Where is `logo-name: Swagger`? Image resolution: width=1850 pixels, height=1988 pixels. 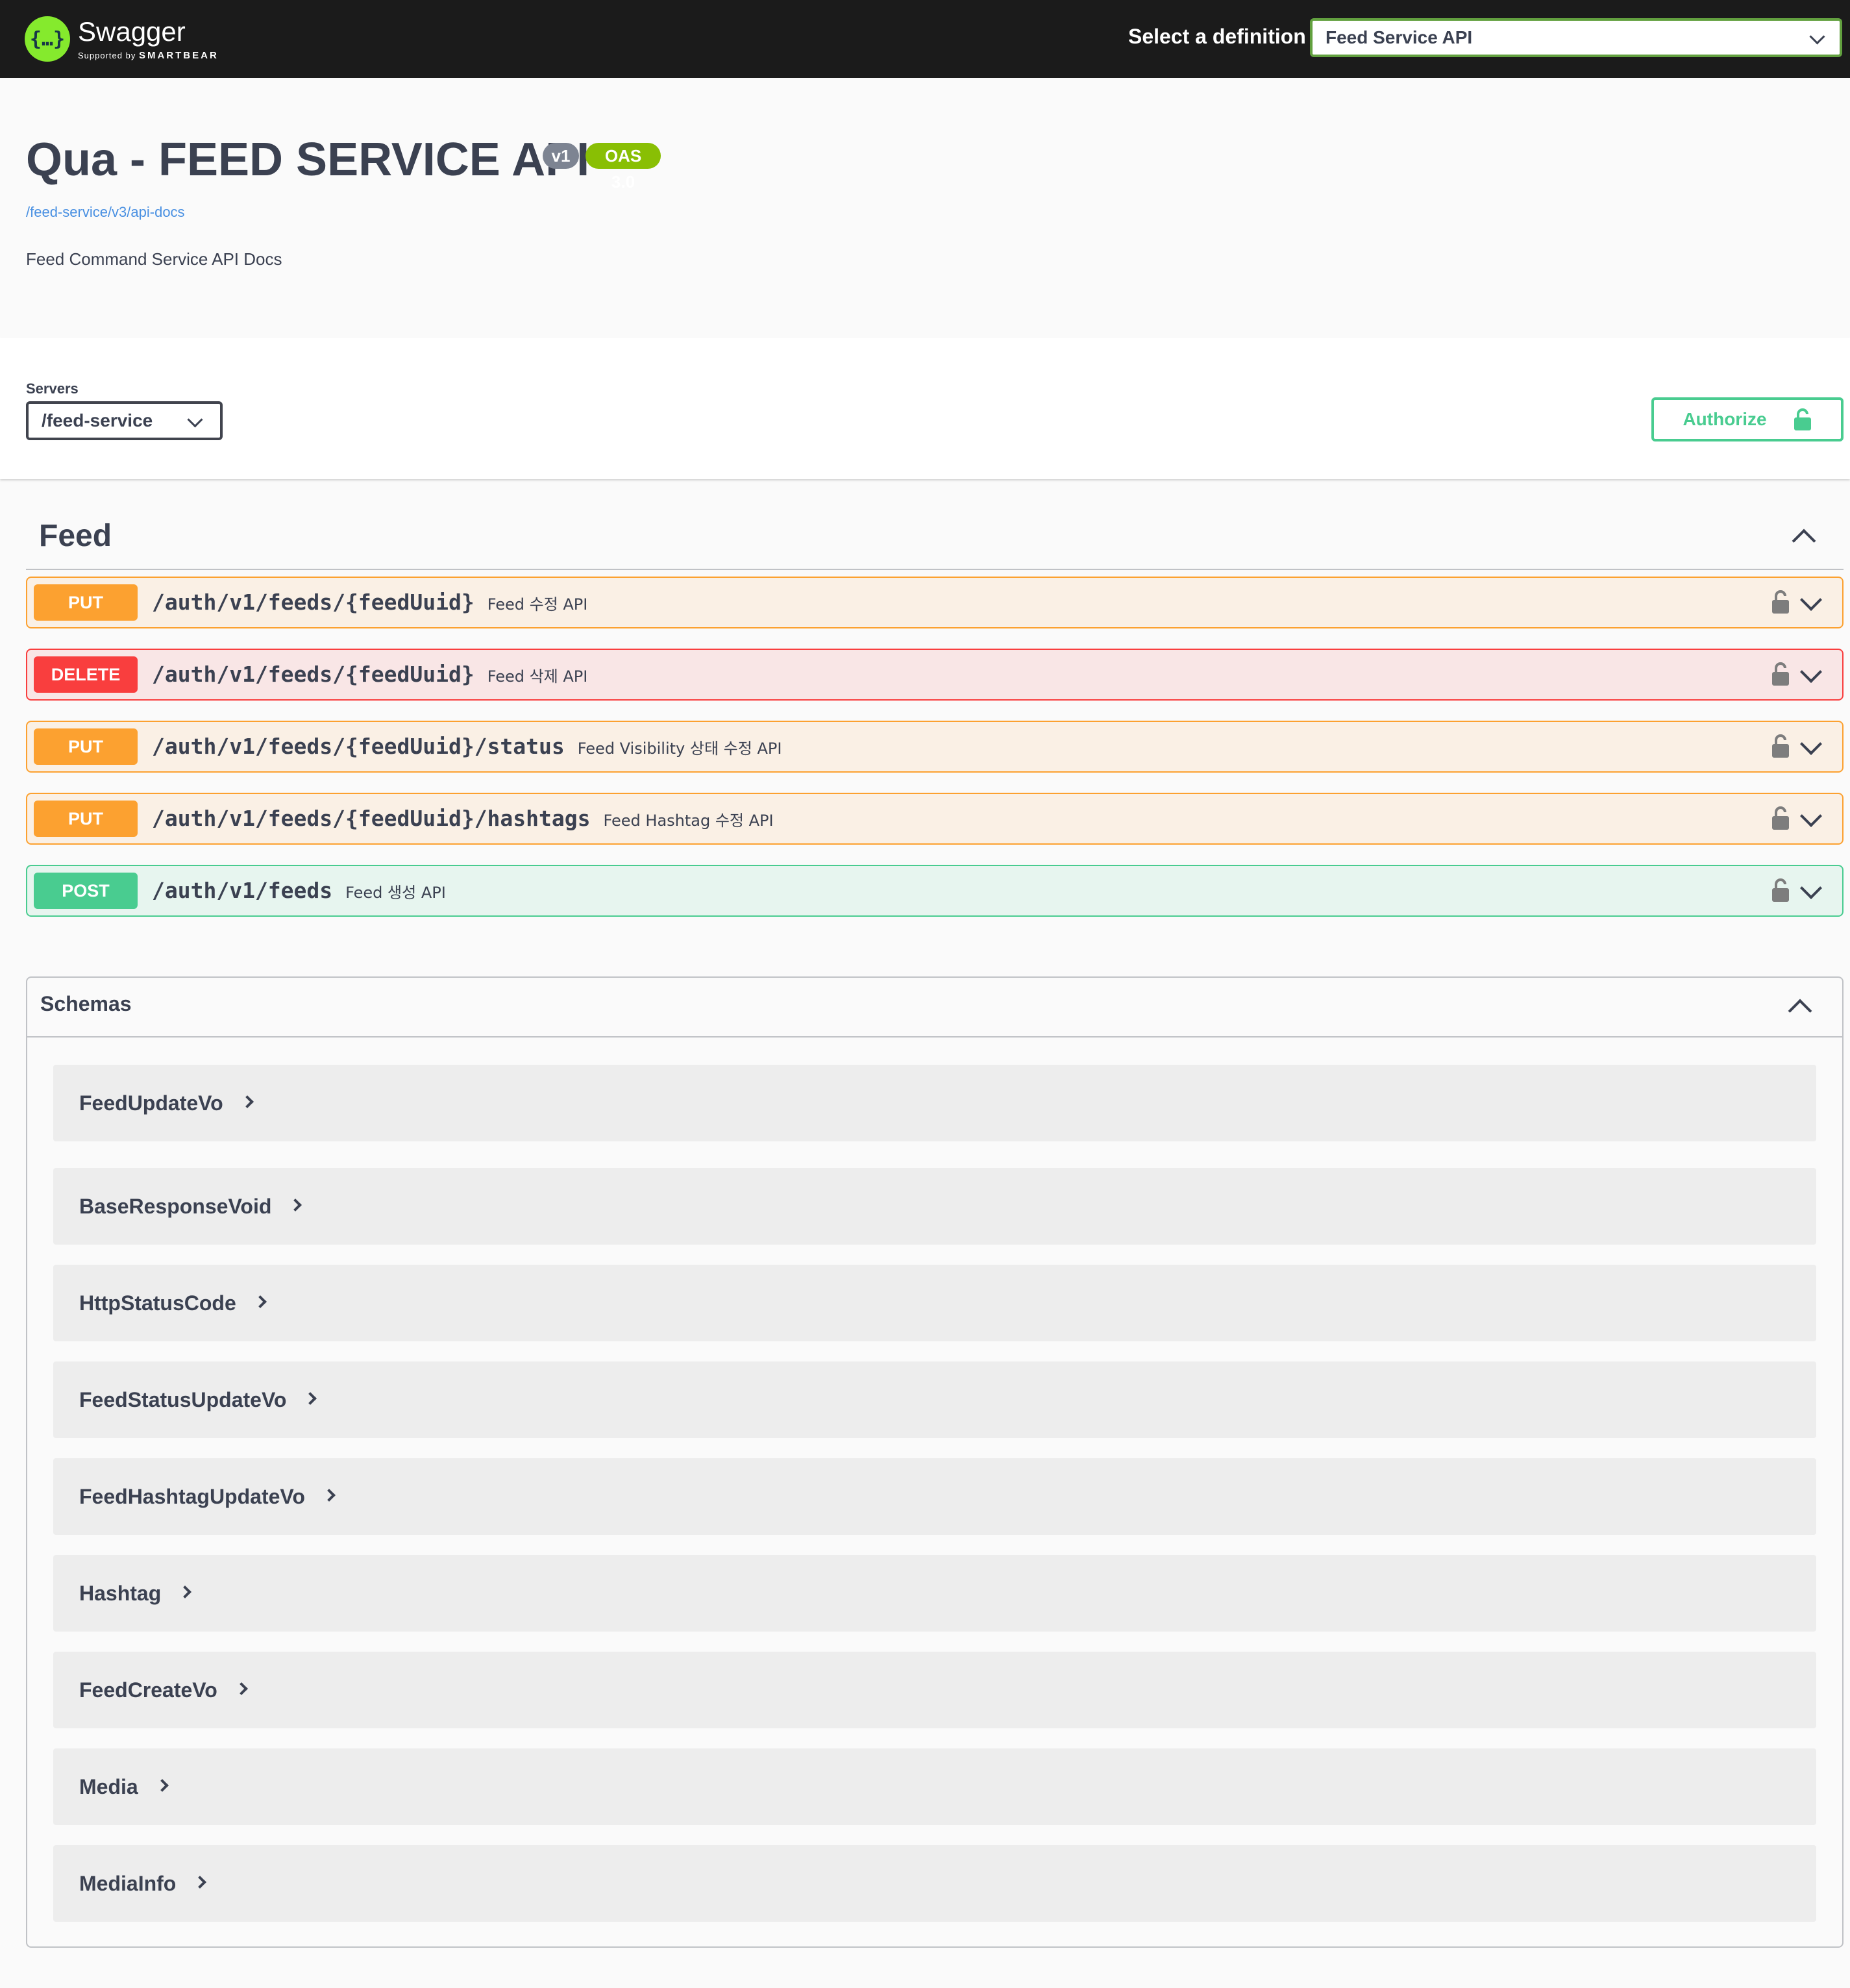
logo-name: Swagger is located at coordinates (132, 31).